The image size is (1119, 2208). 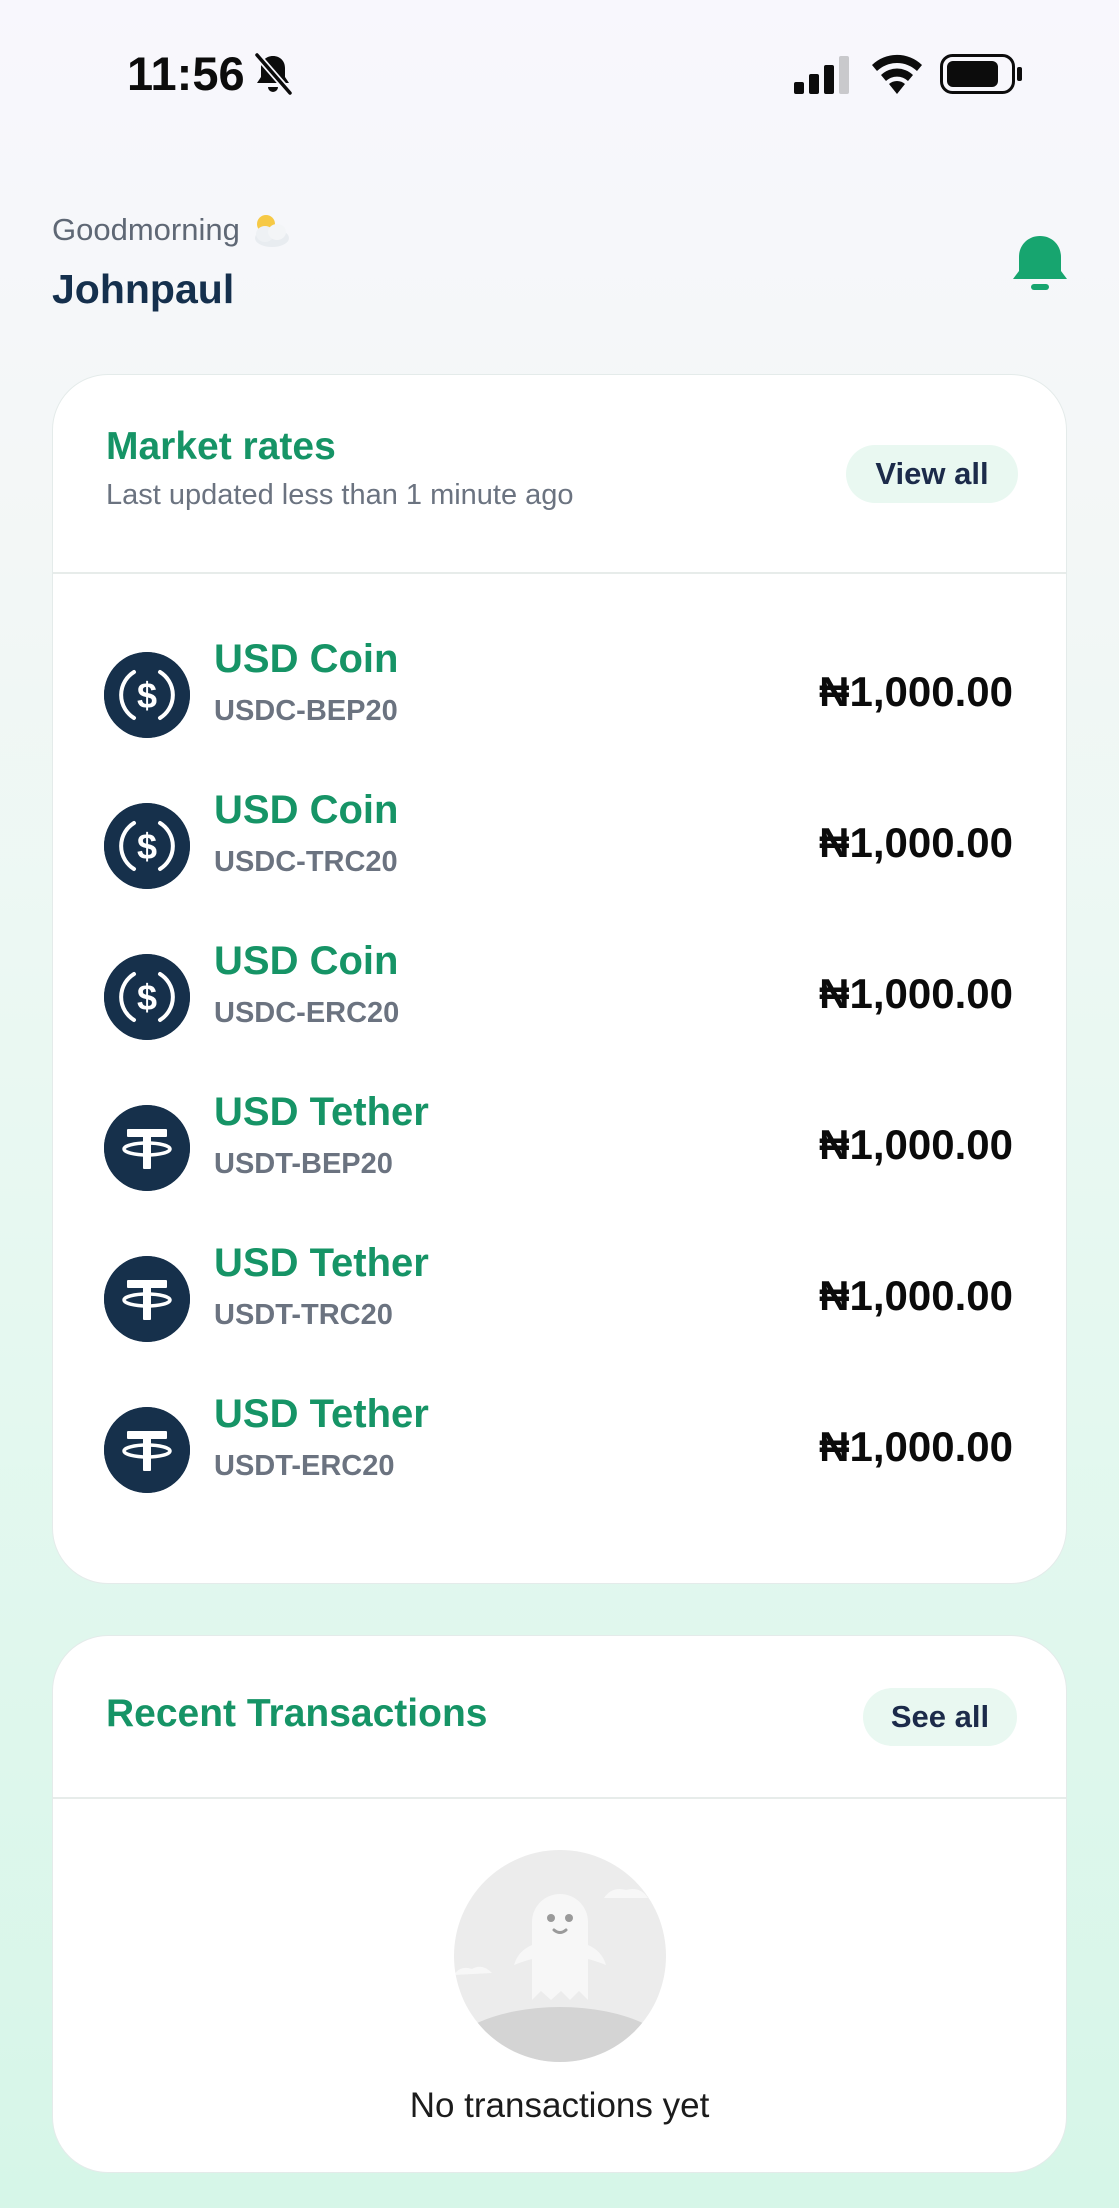 I want to click on battery-icon, so click(x=981, y=74).